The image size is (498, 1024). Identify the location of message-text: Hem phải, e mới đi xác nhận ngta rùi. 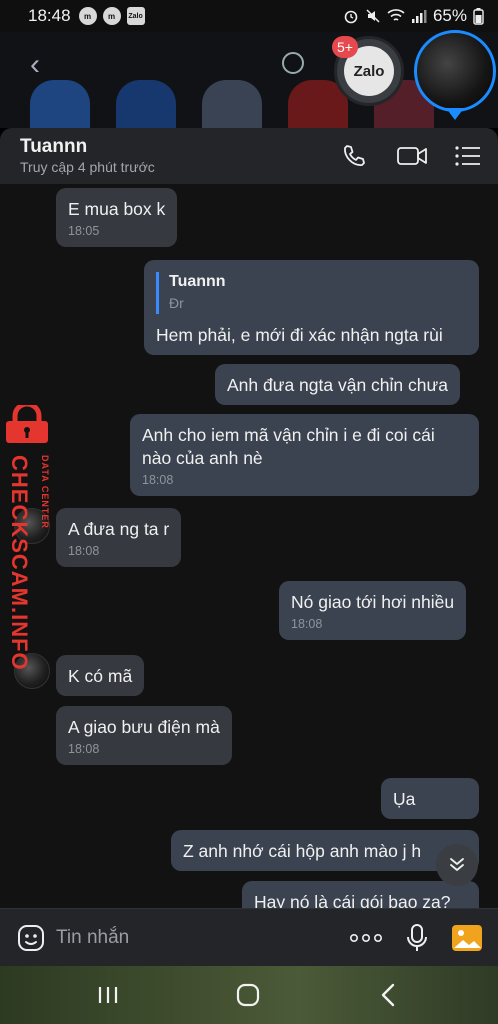
(299, 335).